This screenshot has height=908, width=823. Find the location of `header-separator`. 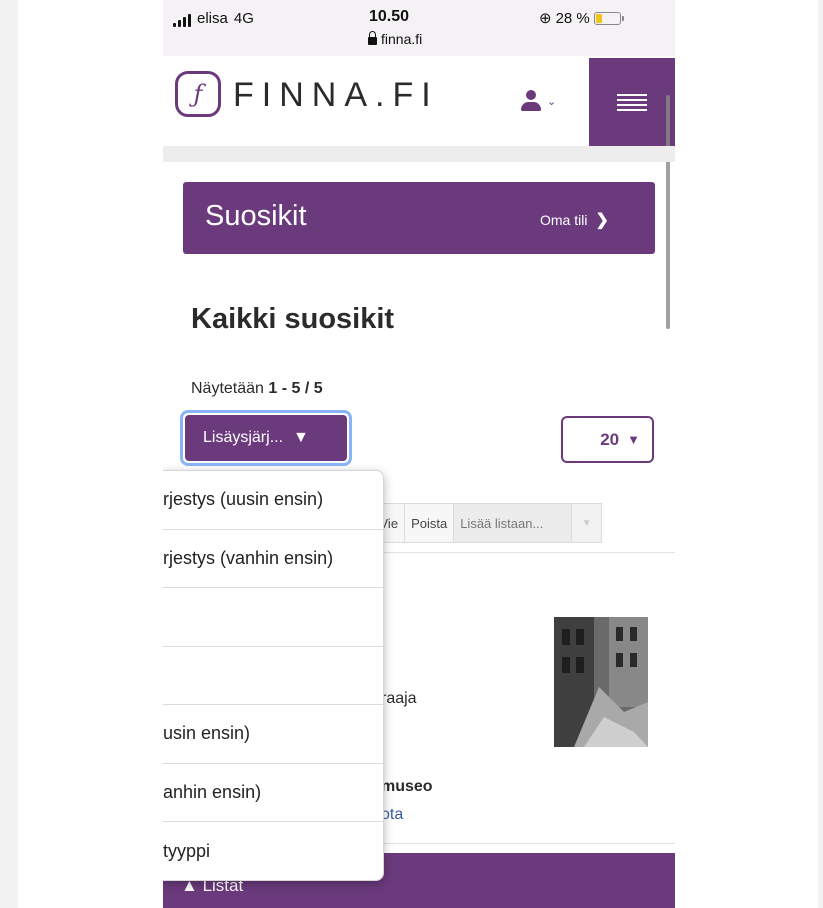

header-separator is located at coordinates (419, 154).